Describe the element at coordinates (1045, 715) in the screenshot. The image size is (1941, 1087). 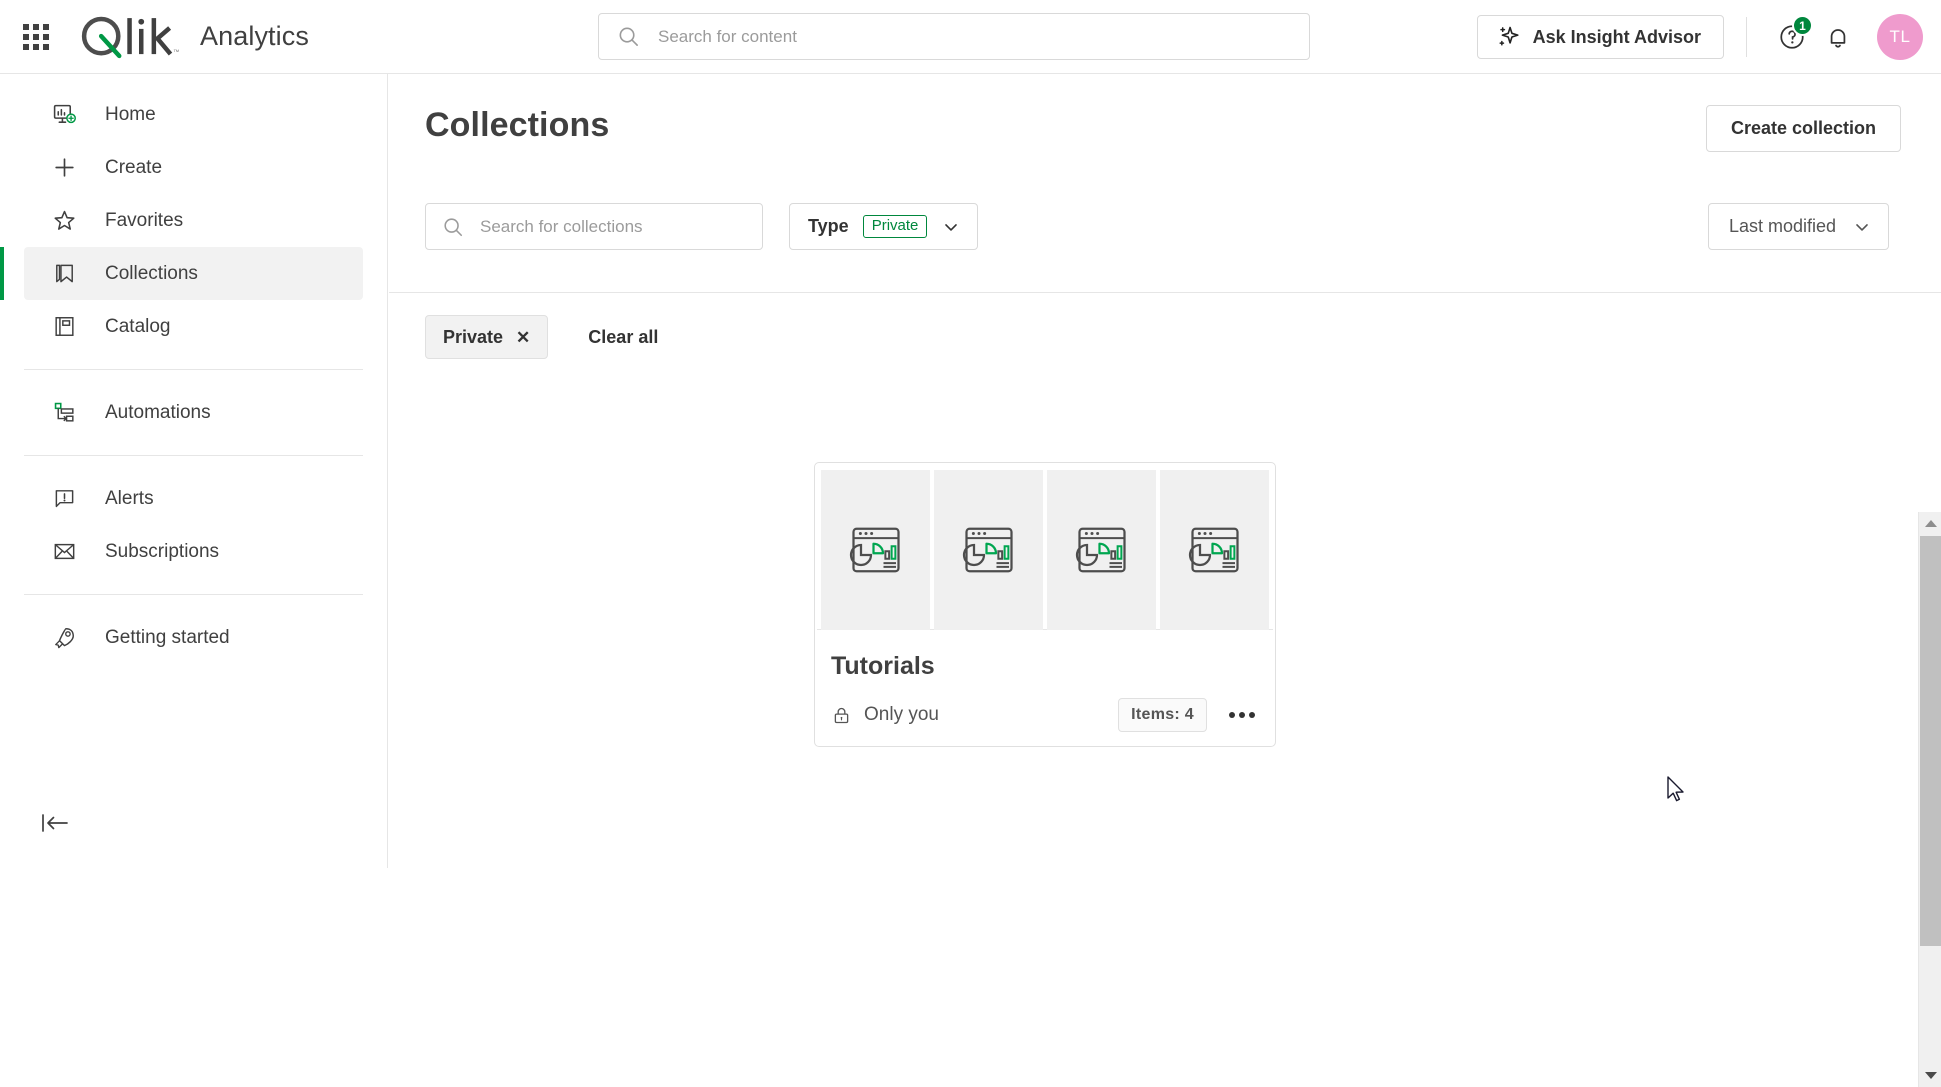
I see `collection-card-footer: Only you Items: 4` at that location.